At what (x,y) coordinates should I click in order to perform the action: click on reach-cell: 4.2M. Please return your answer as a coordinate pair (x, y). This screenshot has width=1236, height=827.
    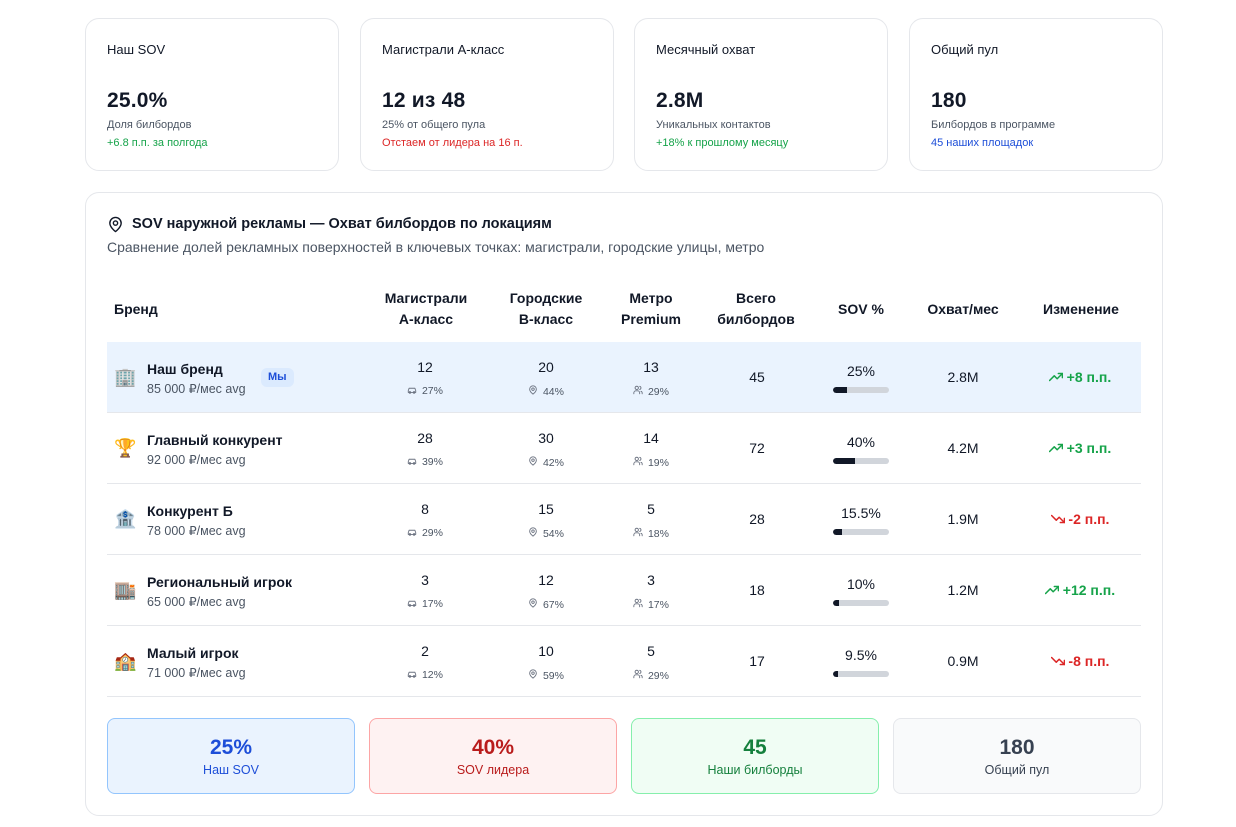
    Looking at the image, I should click on (963, 448).